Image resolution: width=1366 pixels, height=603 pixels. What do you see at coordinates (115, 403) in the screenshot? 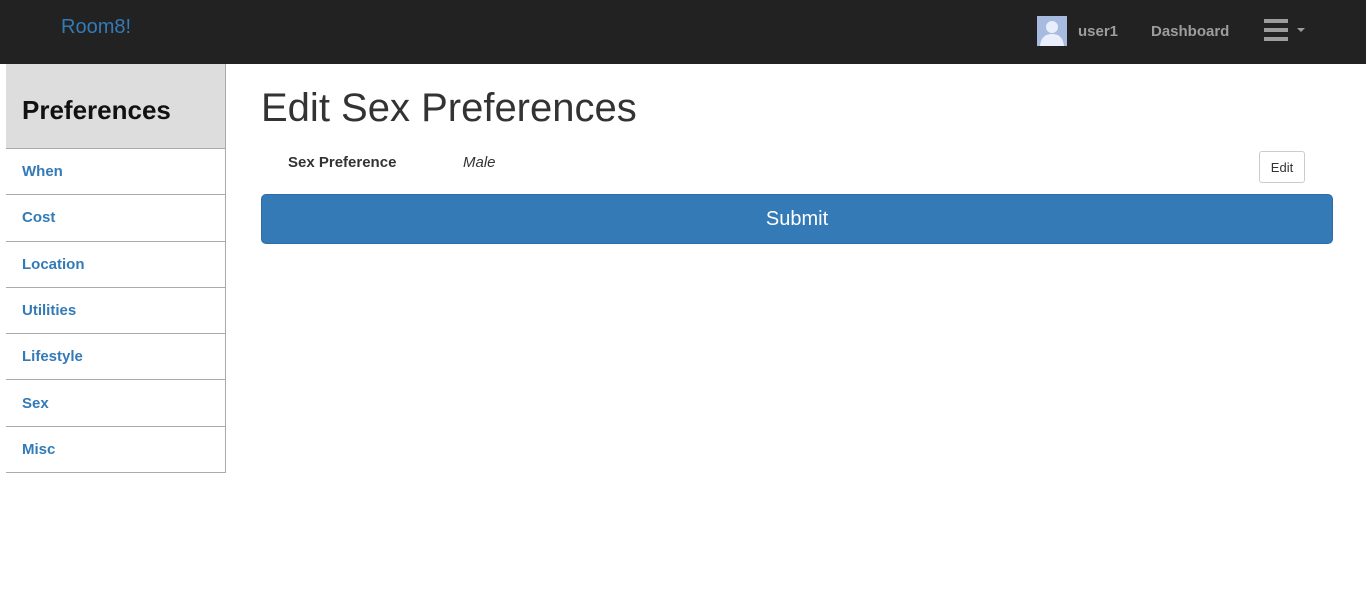
I see `sidebar-item-sex: Sex` at bounding box center [115, 403].